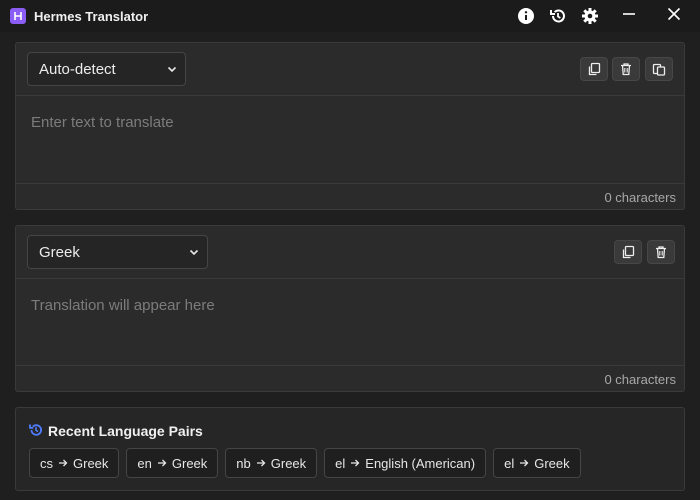 The image size is (700, 500). What do you see at coordinates (350, 16) in the screenshot?
I see `title-bar: Hermes Translator` at bounding box center [350, 16].